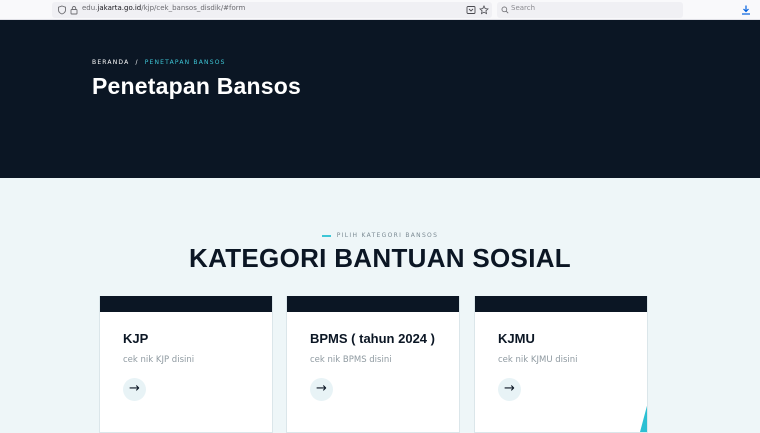 The image size is (760, 433). I want to click on card-description: cek nik KJP disini, so click(159, 360).